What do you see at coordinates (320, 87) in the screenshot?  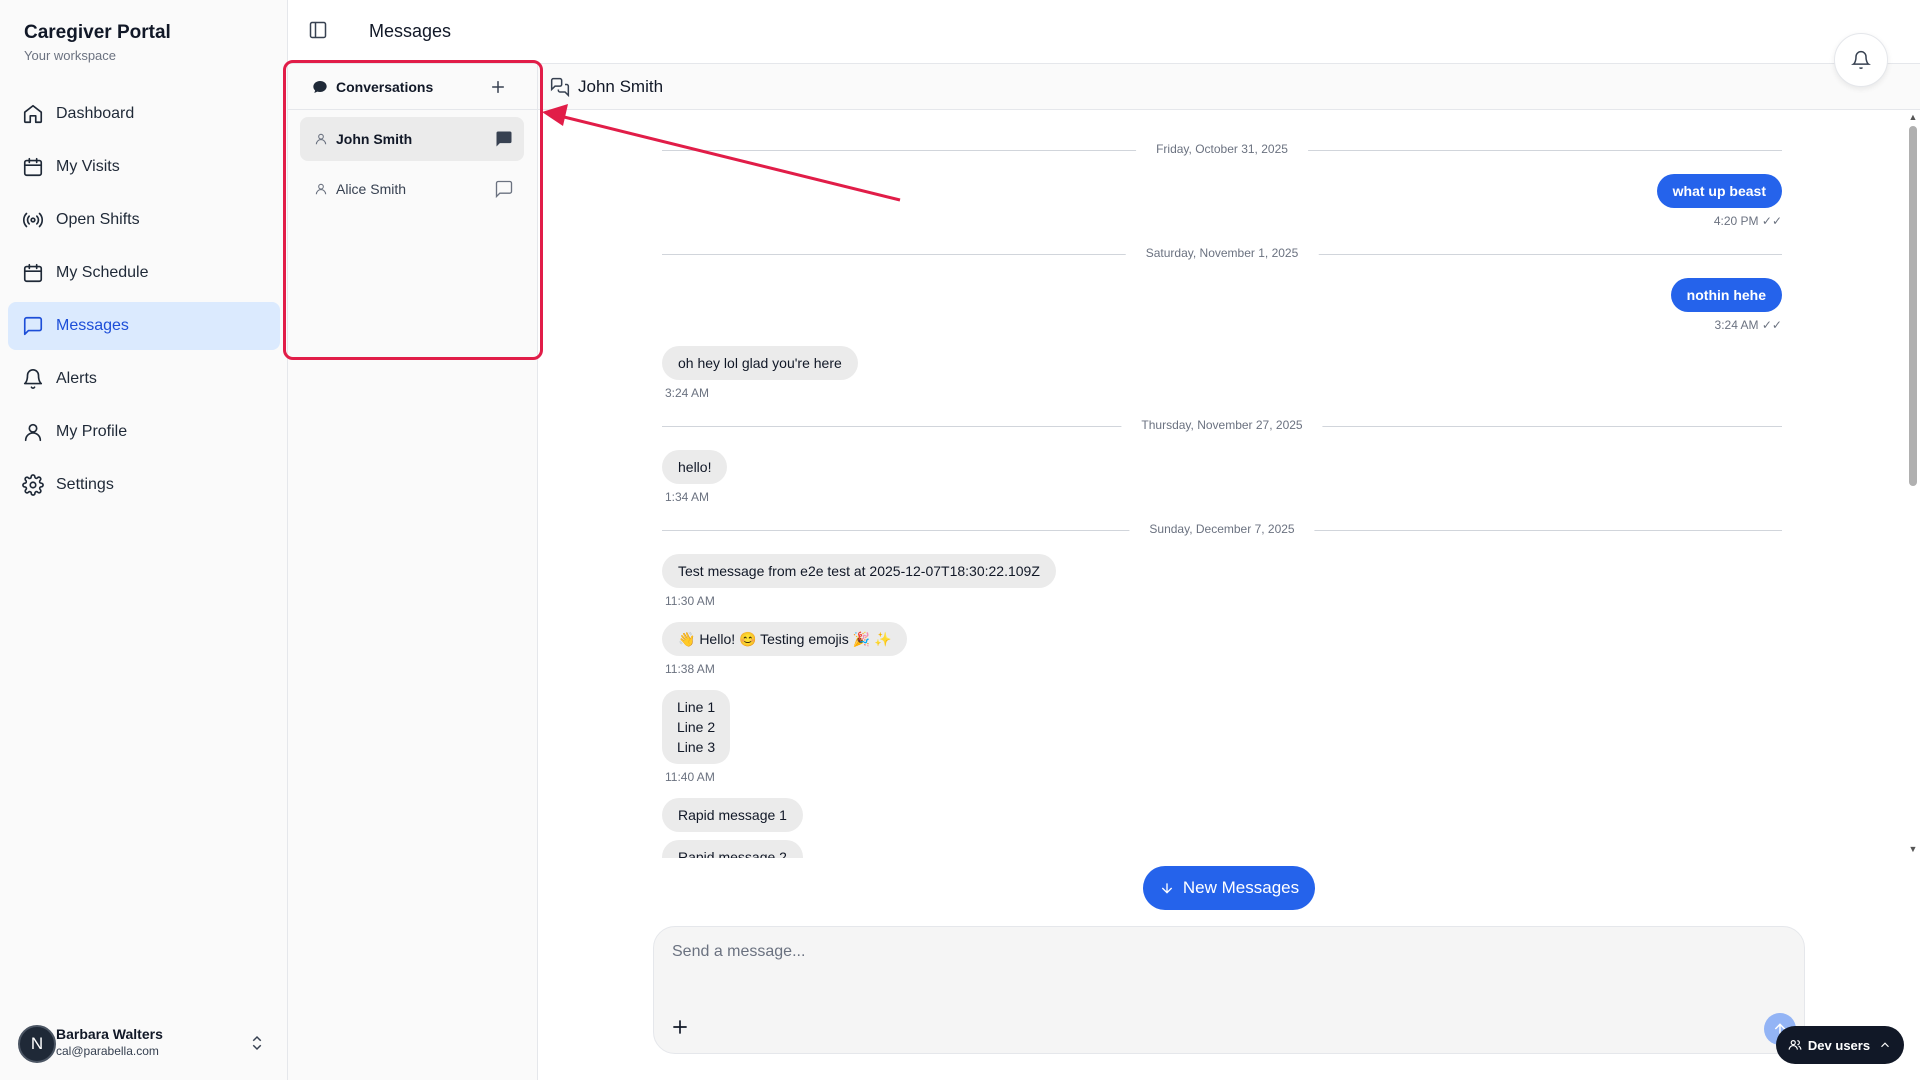 I see `chat-bubble-icon` at bounding box center [320, 87].